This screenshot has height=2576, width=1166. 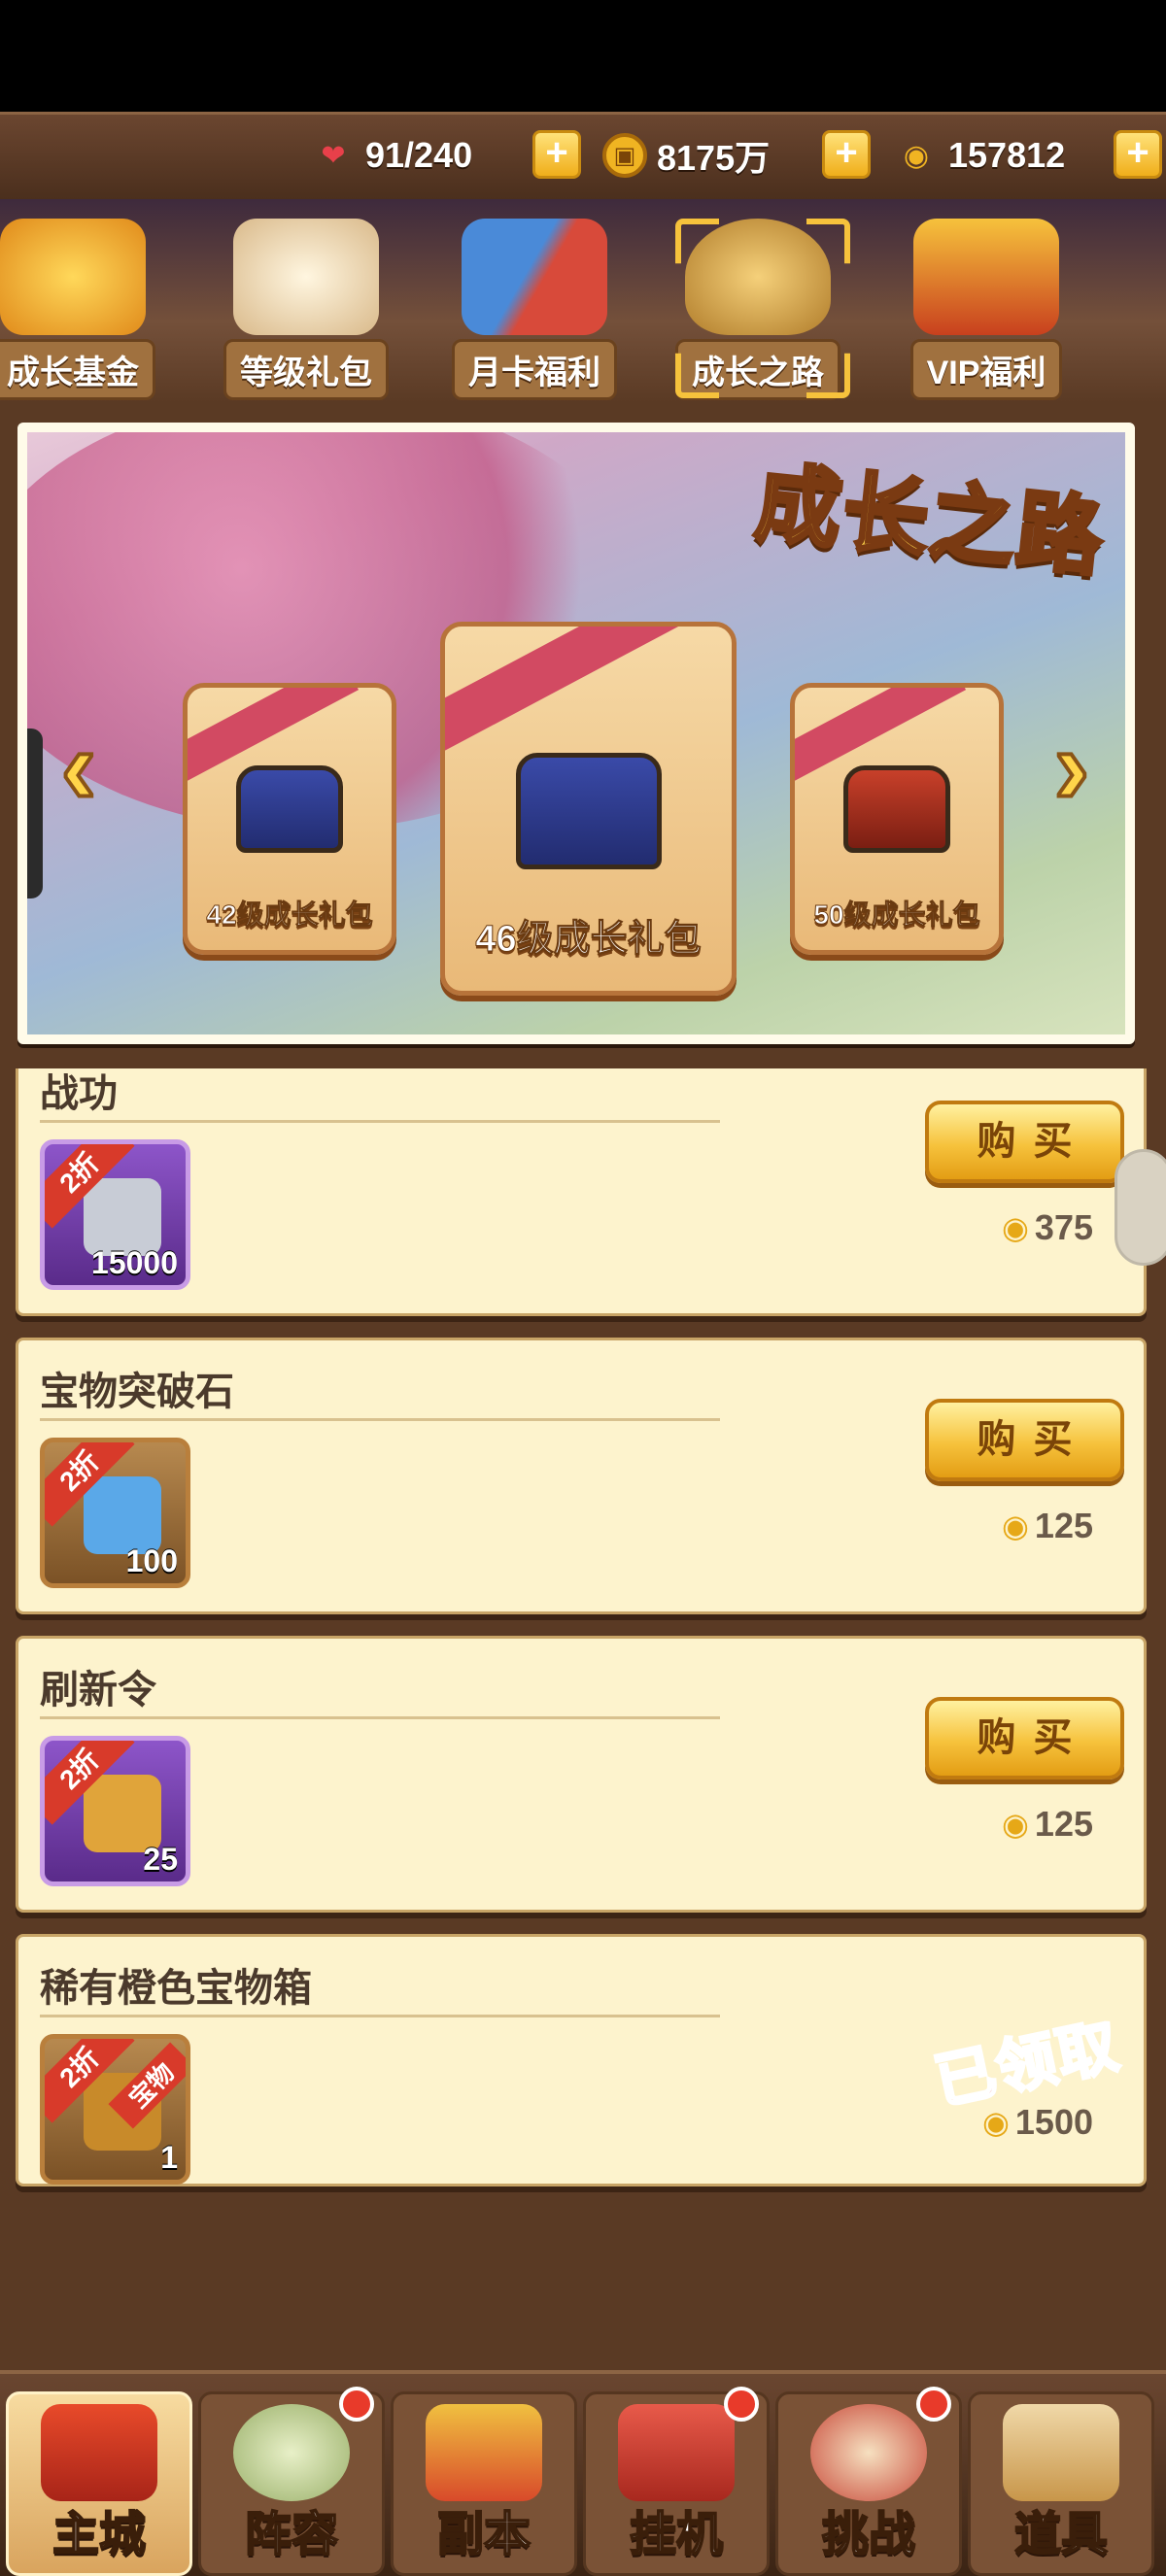 I want to click on breakthrough-stone-icon, so click(x=122, y=1515).